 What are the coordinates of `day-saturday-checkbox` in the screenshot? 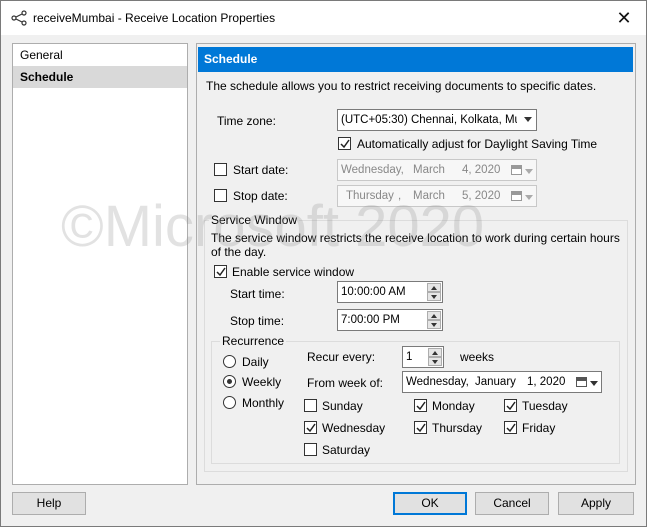 It's located at (310, 449).